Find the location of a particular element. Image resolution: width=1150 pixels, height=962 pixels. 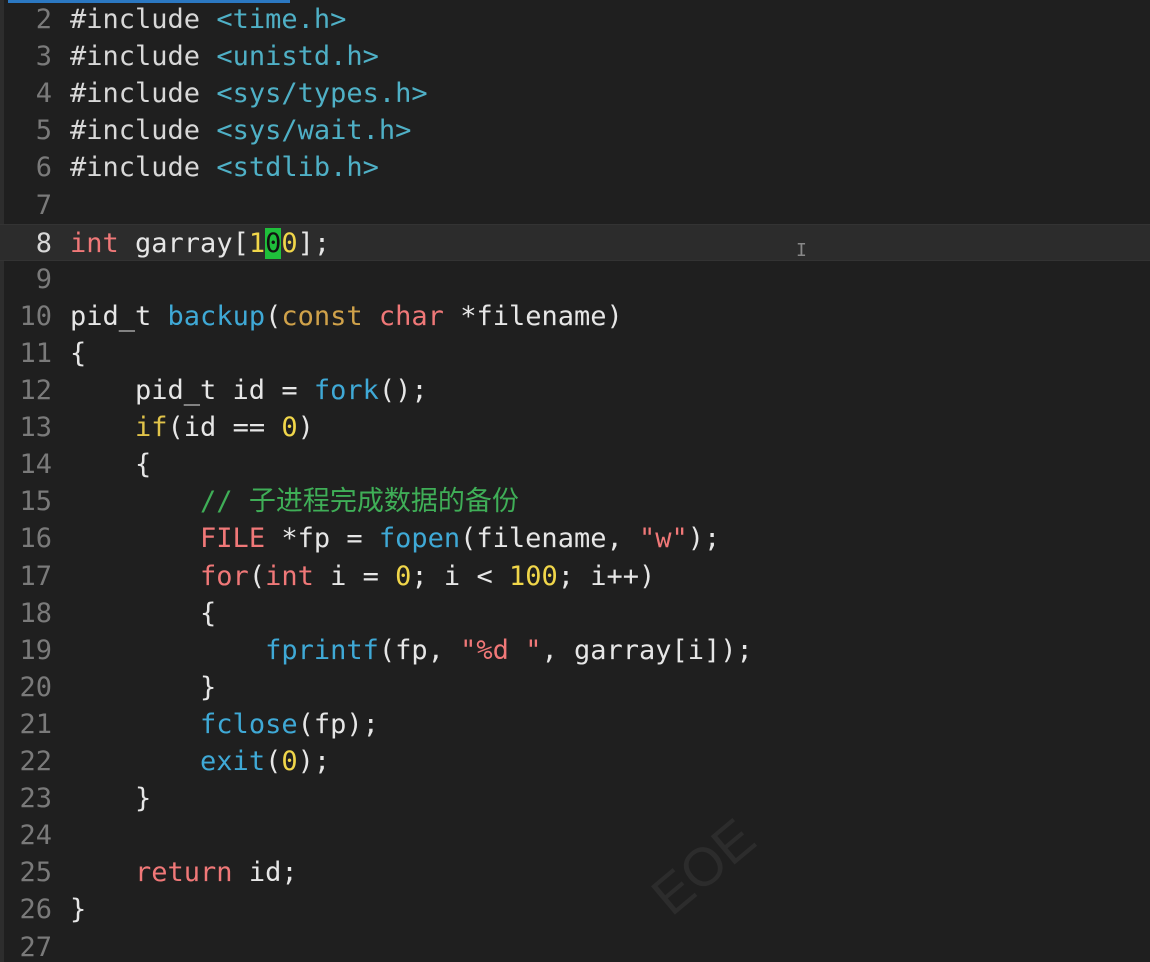

code-text: if(id == 0) is located at coordinates (192, 427).